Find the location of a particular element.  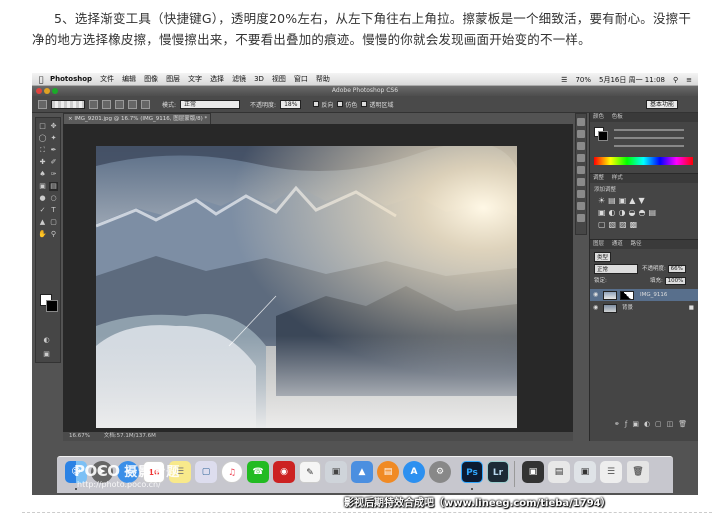

menu-app-name: Photoshop is located at coordinates (71, 79).